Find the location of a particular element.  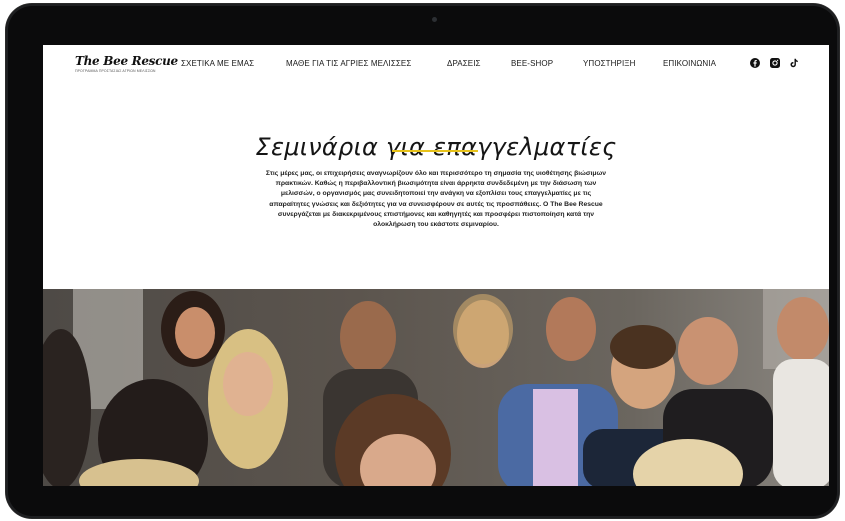

nav-item-actions: ΔΡΑΣΕΙΣ is located at coordinates (464, 63).